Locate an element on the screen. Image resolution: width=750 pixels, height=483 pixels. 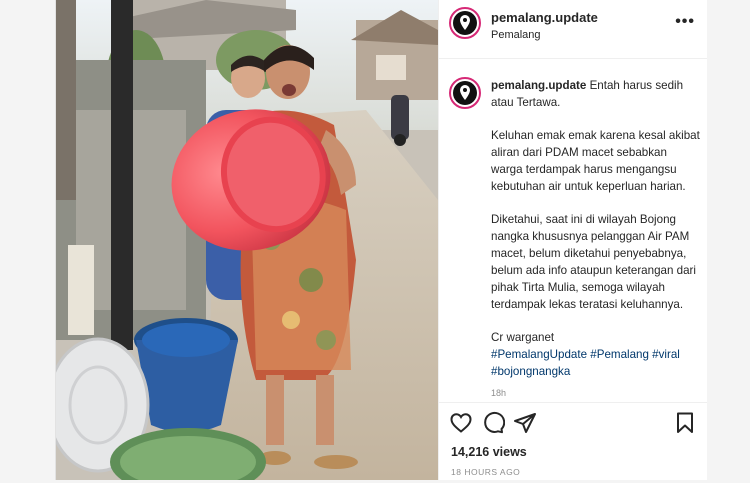
heart-icon is located at coordinates (461, 423).